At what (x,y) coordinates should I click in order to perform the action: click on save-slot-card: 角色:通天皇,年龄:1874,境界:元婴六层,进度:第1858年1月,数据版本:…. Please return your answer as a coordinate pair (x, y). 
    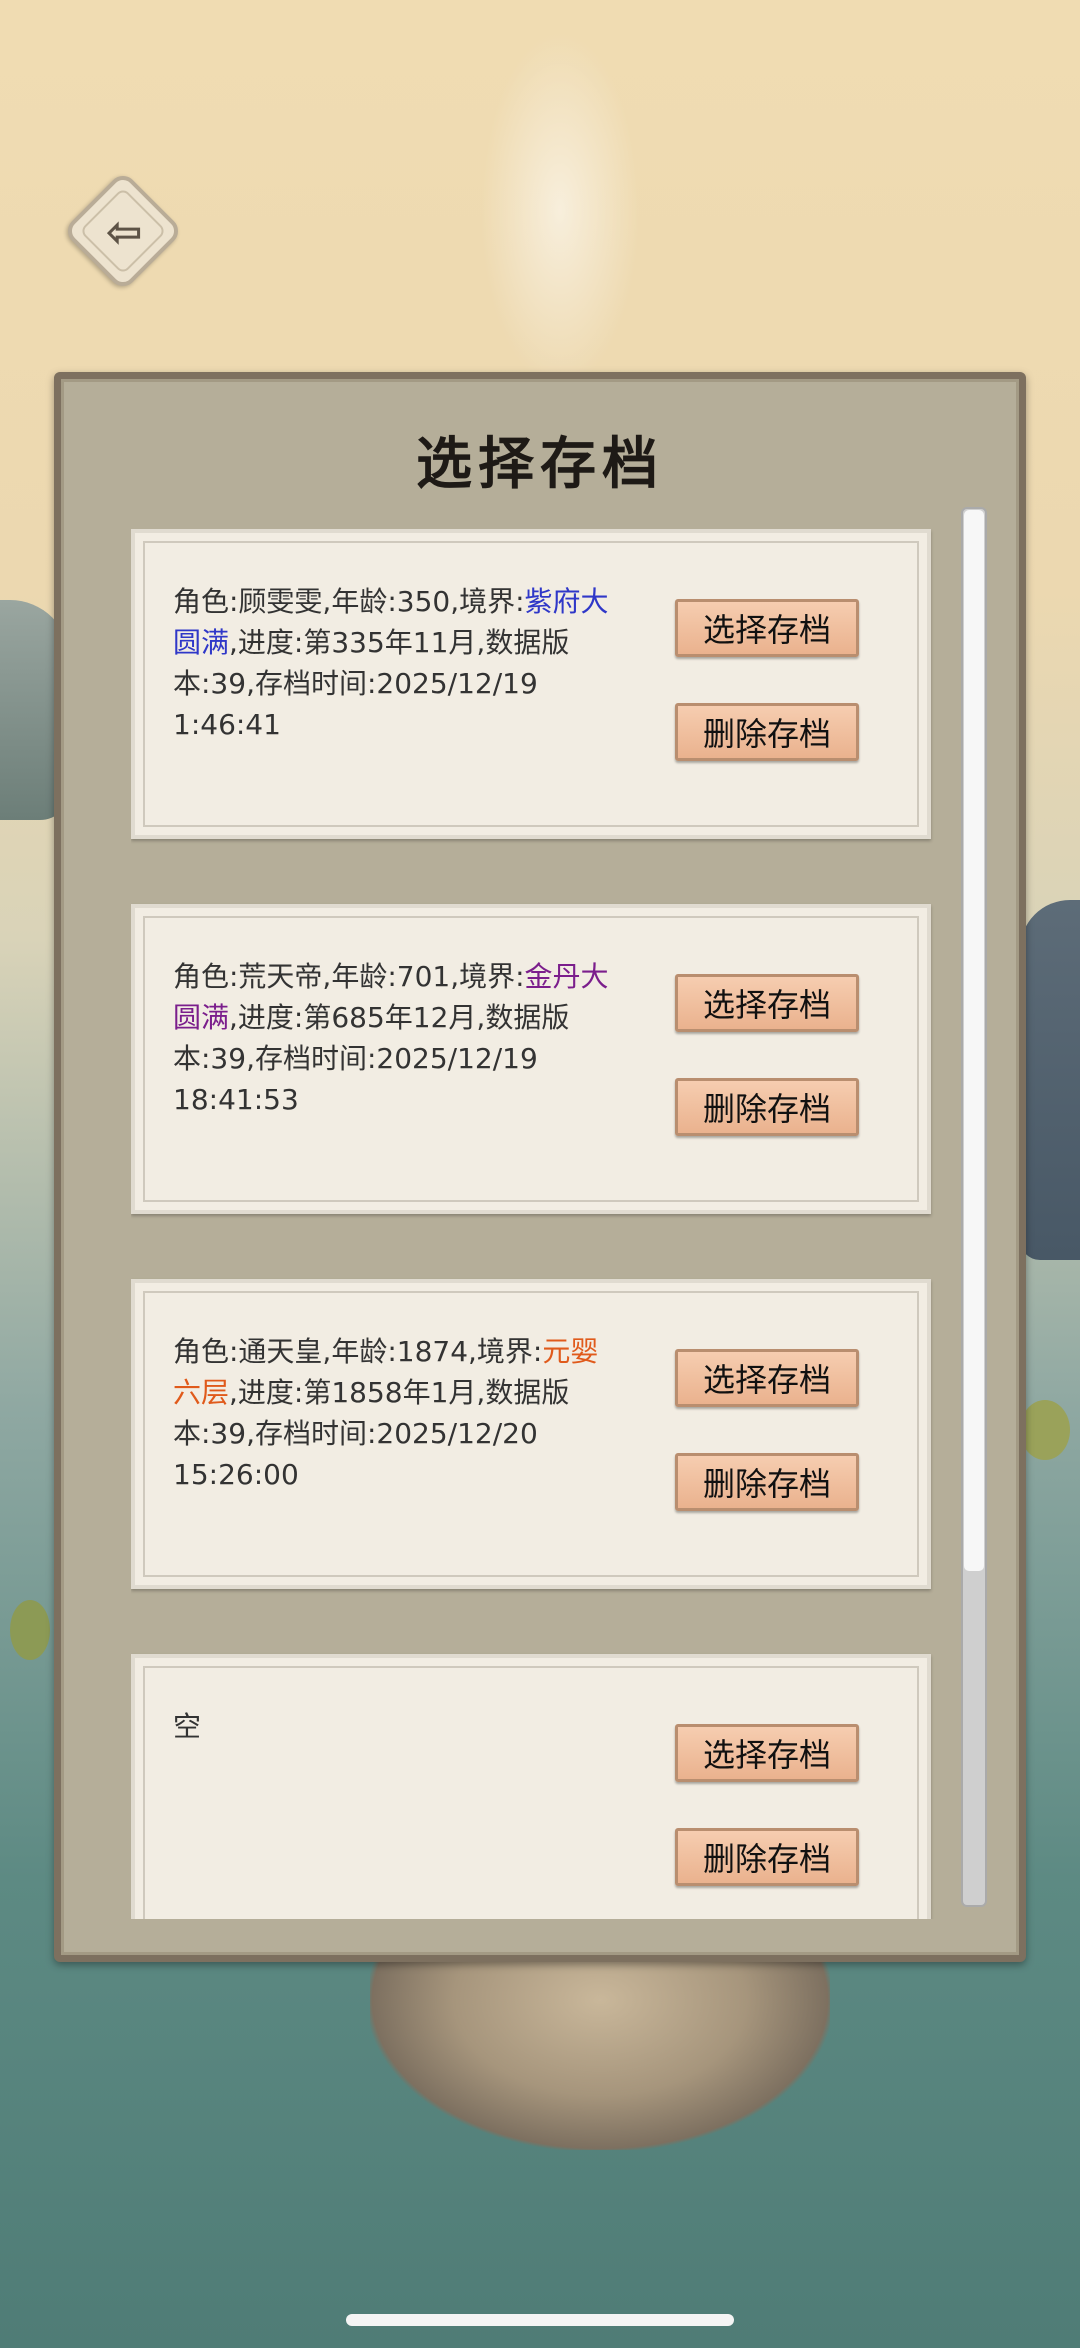
    Looking at the image, I should click on (531, 1434).